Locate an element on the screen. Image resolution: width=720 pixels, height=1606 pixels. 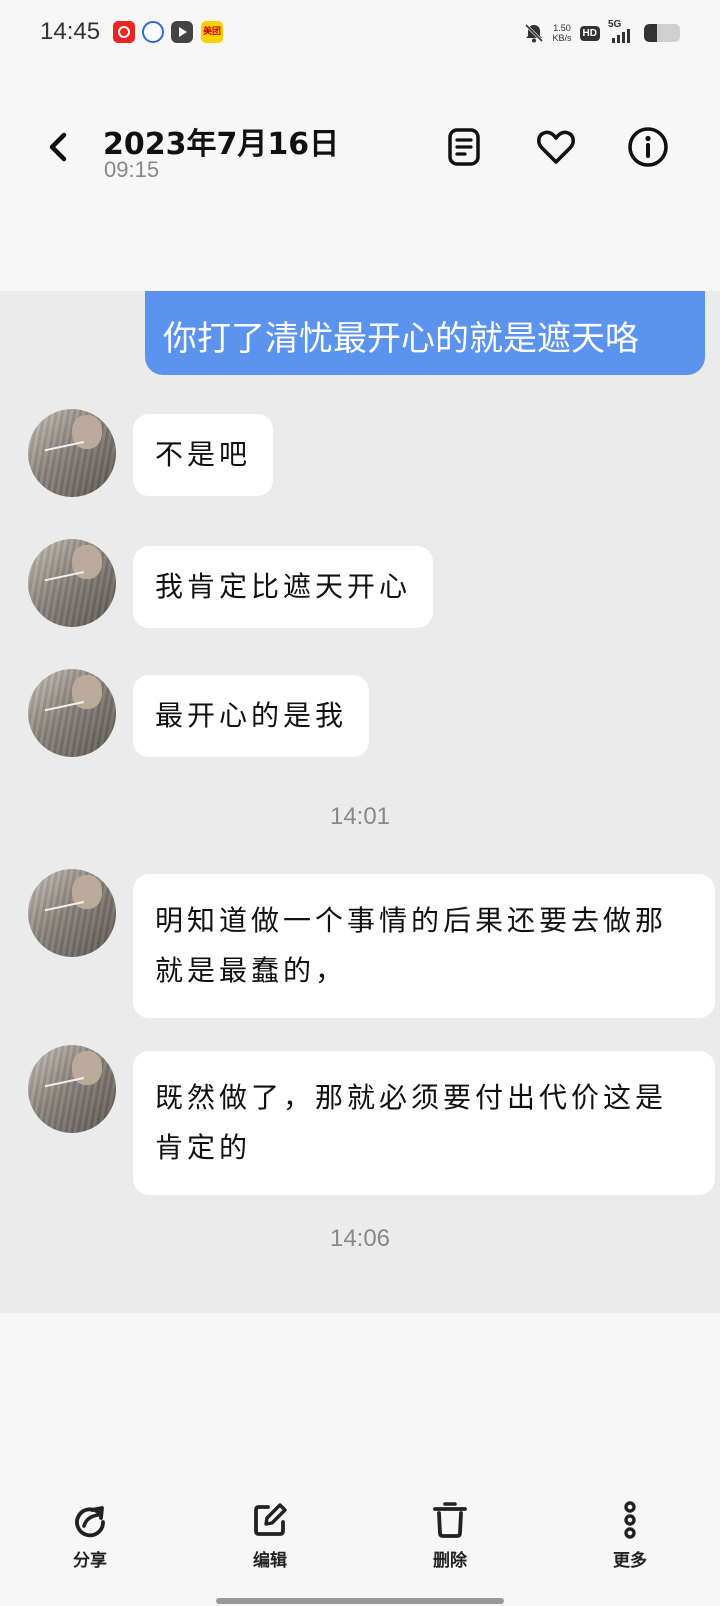
info-button is located at coordinates (648, 147).